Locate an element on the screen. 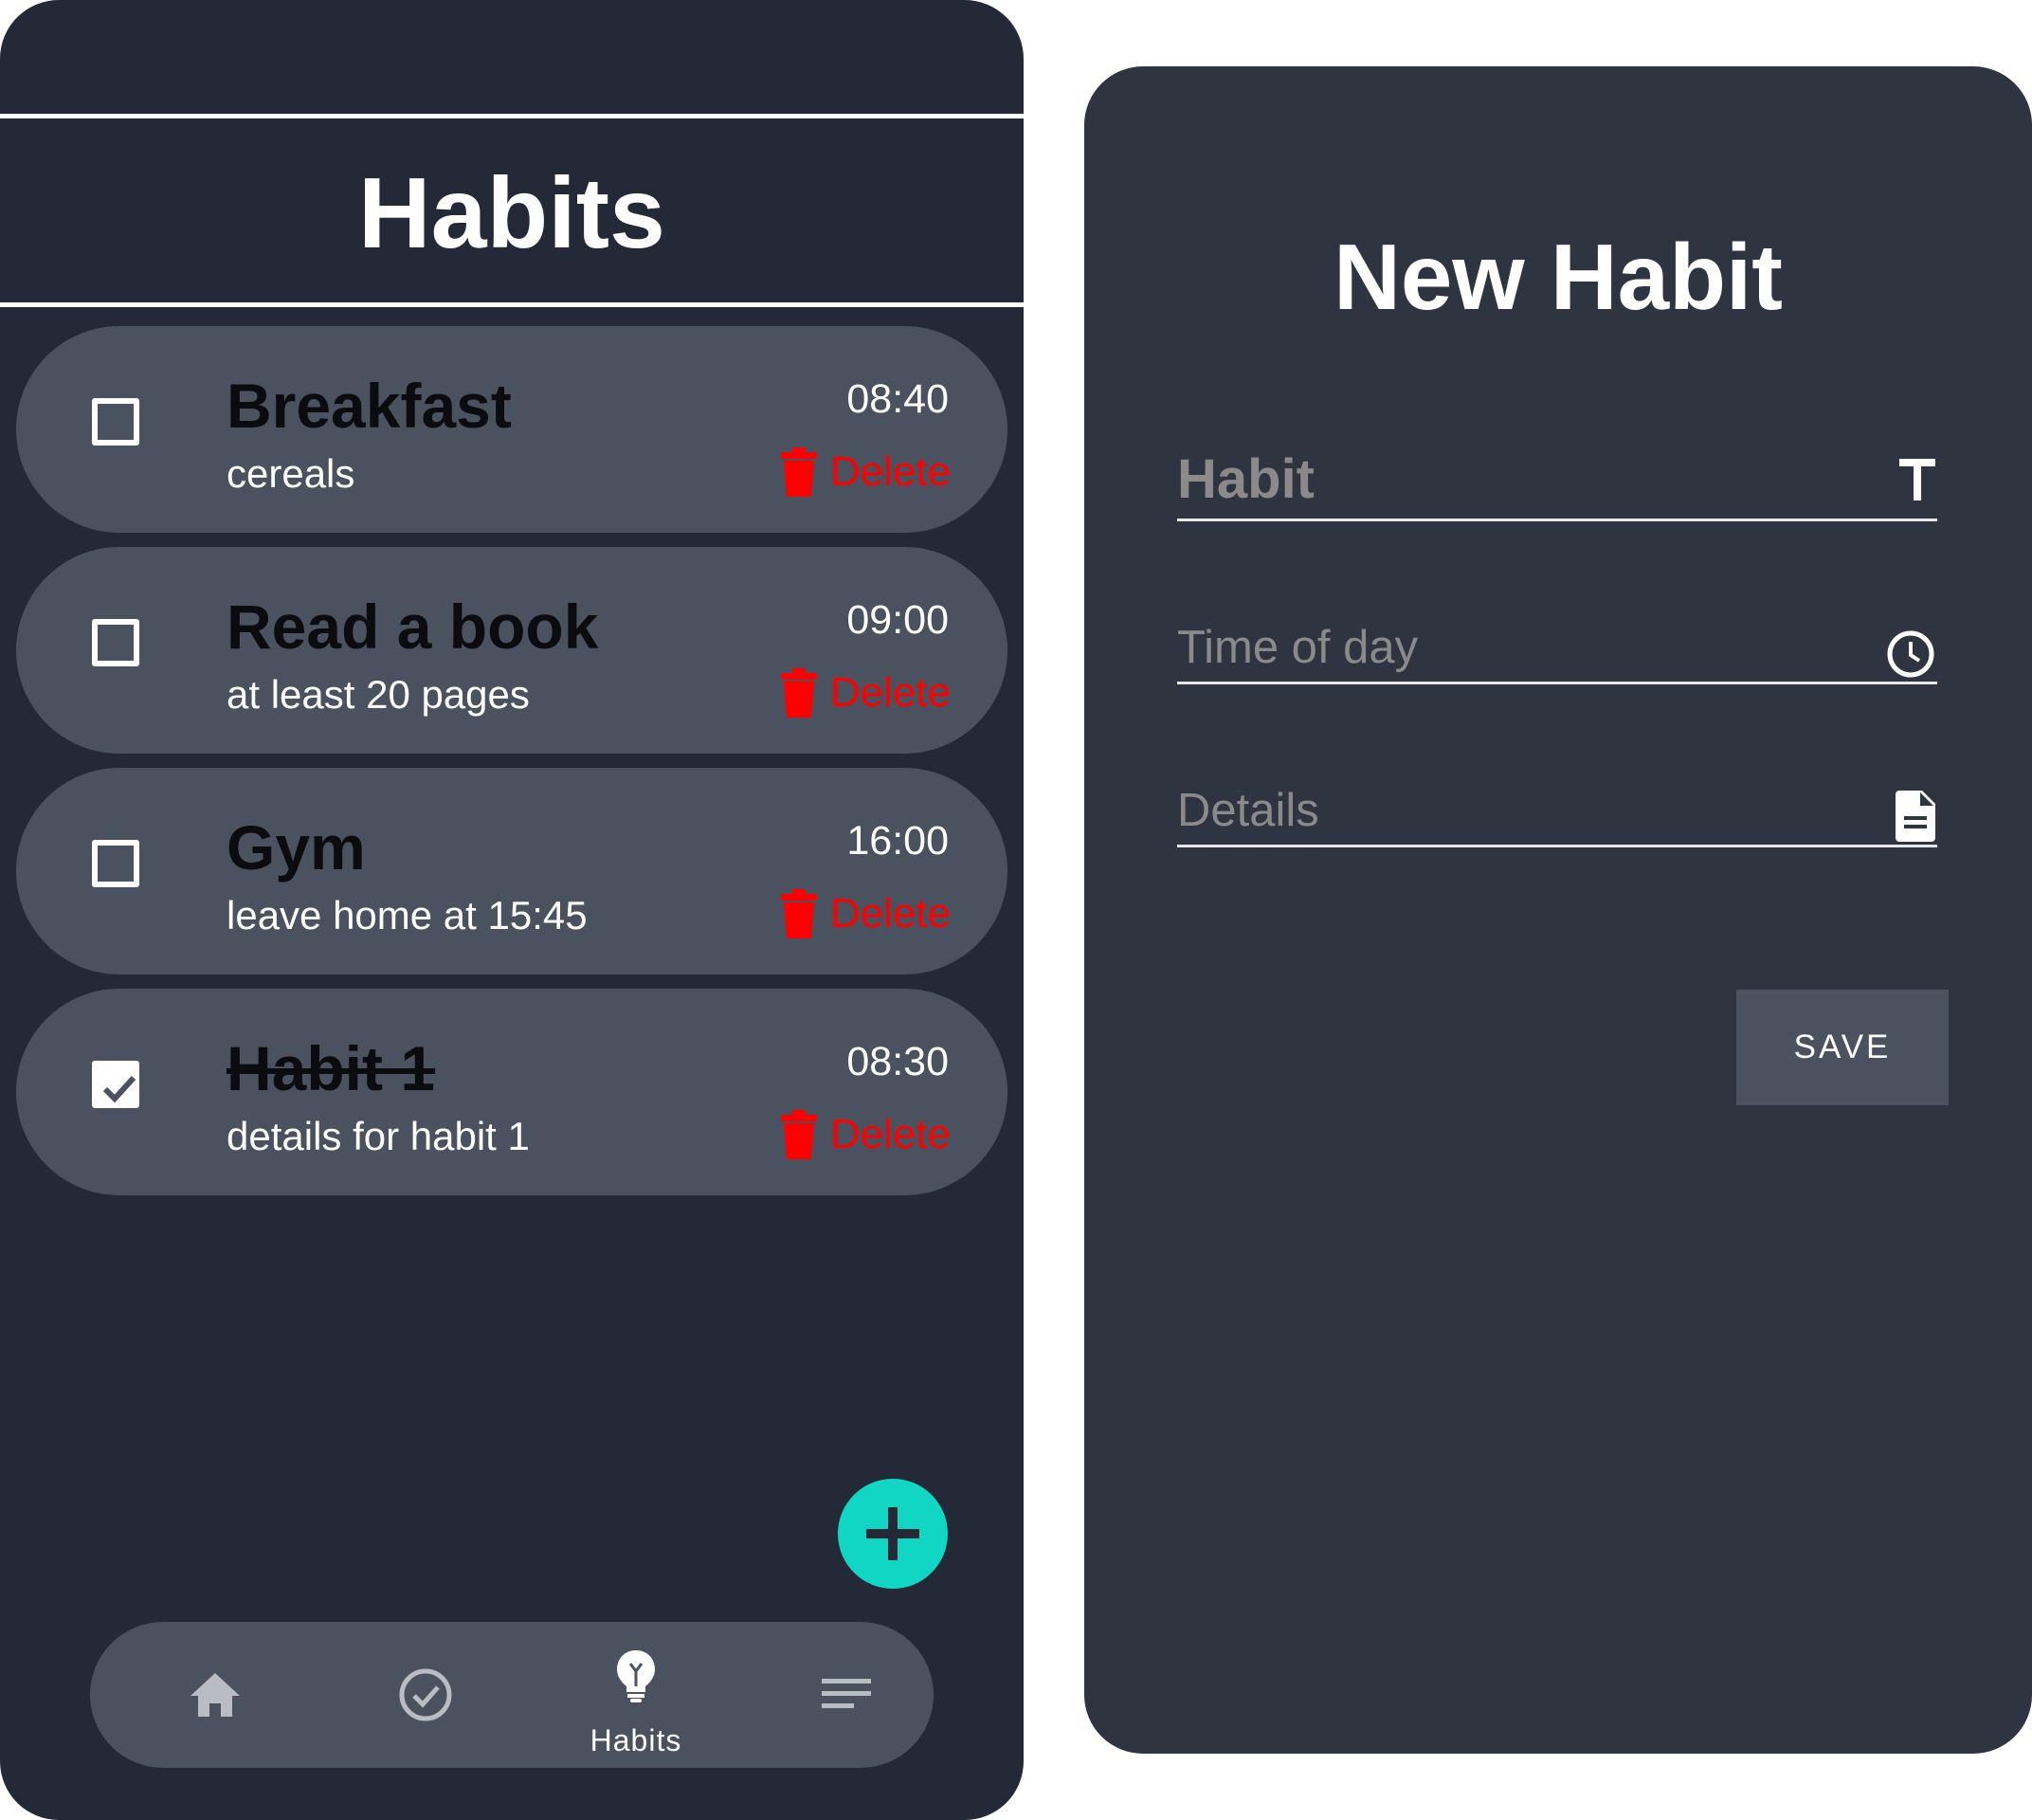 The height and width of the screenshot is (1820, 2032). habit-time: 08:30 is located at coordinates (897, 1061).